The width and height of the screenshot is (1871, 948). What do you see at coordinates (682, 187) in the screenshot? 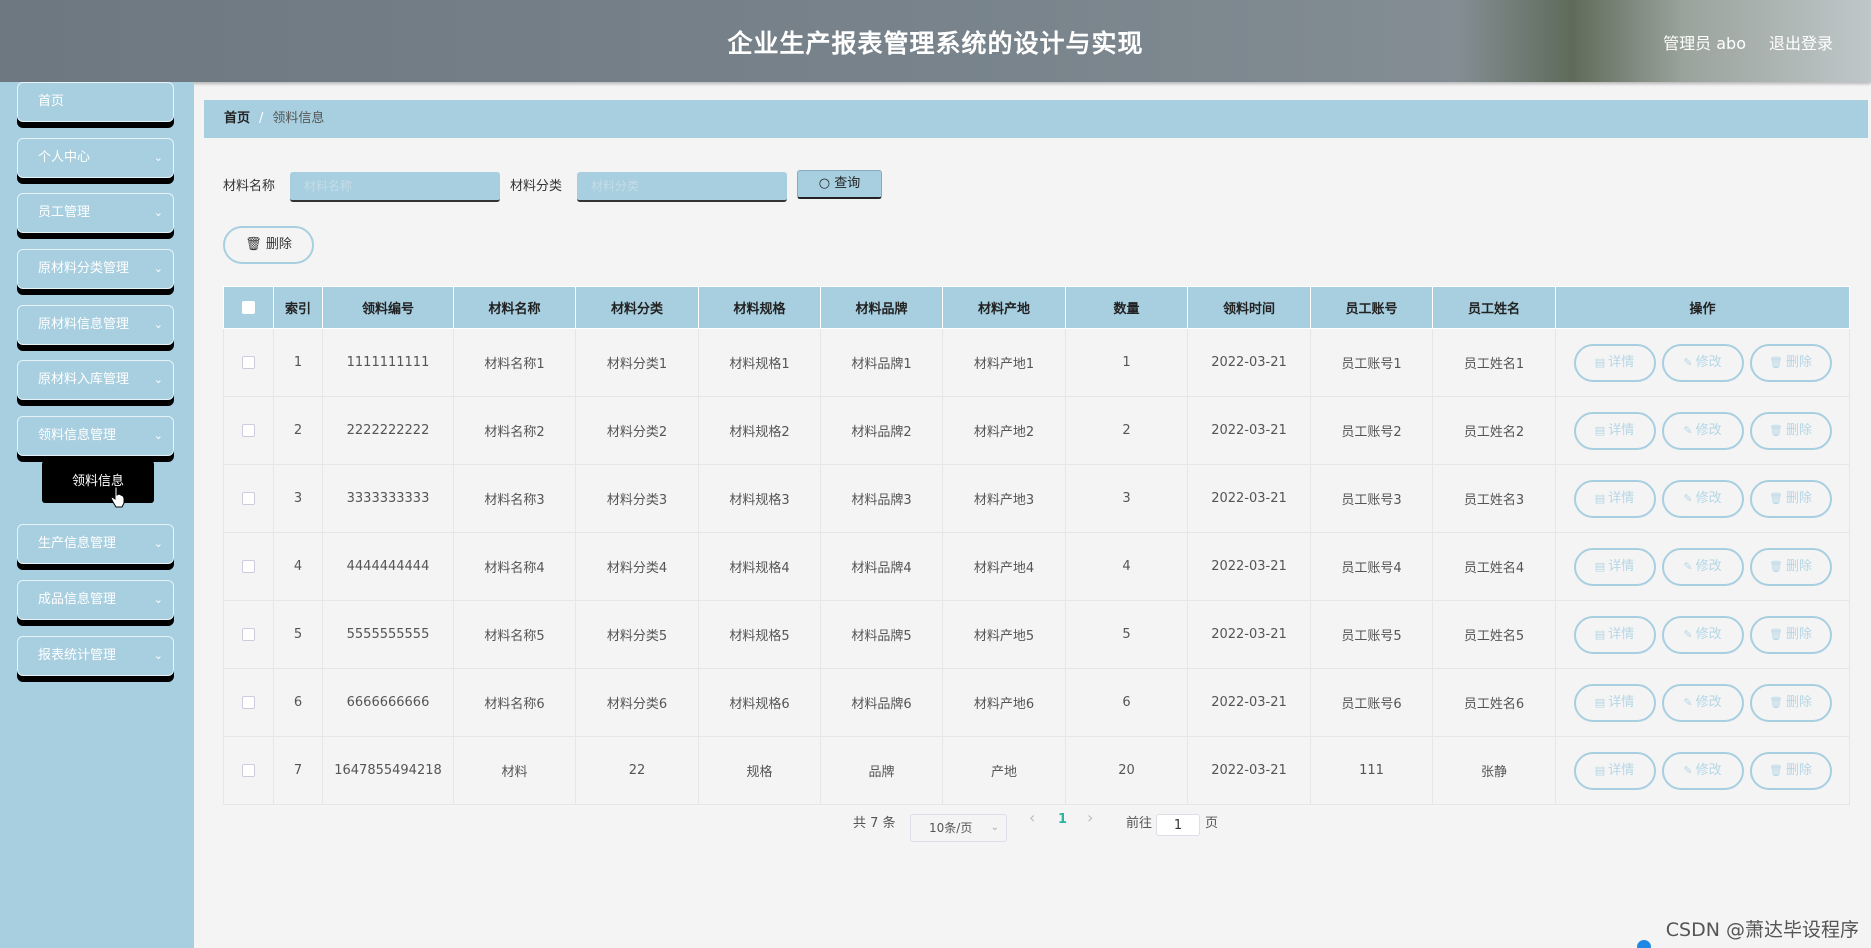
I see `material-category-input` at bounding box center [682, 187].